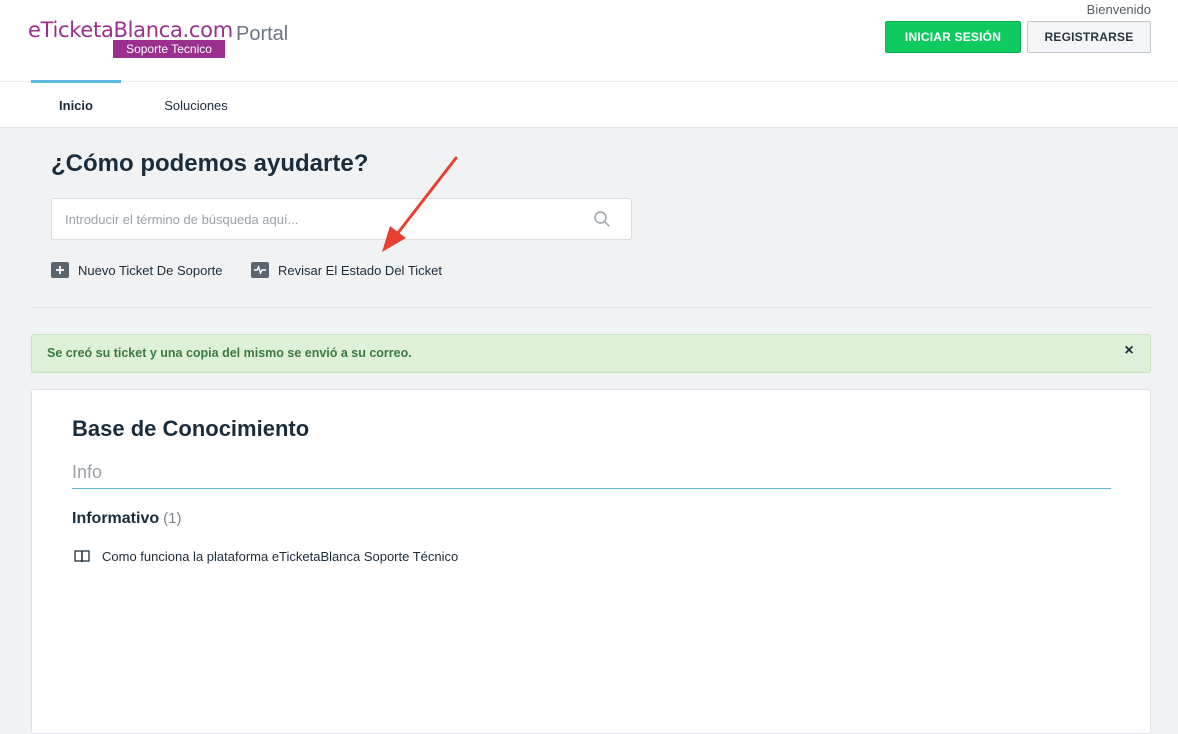  Describe the element at coordinates (196, 105) in the screenshot. I see `tab-soluciones: Soluciones` at that location.